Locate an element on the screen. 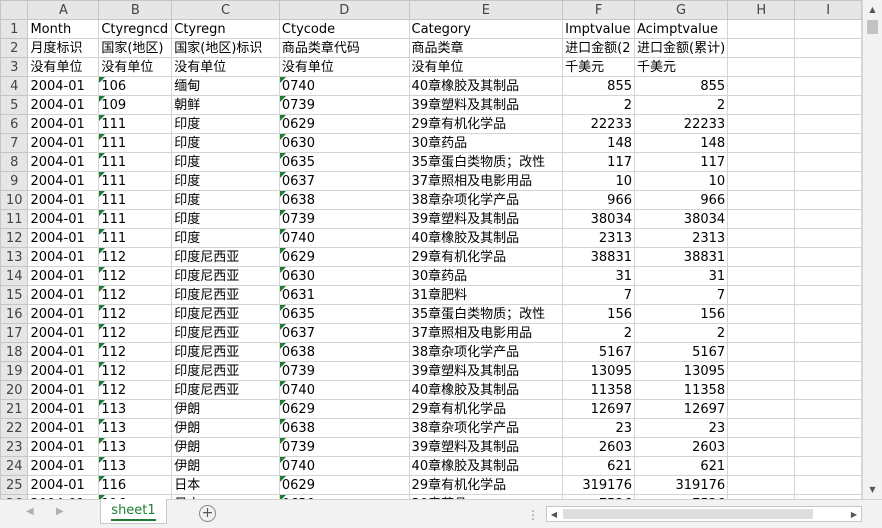 The height and width of the screenshot is (528, 882). import-value-cell: 148 is located at coordinates (598, 143).